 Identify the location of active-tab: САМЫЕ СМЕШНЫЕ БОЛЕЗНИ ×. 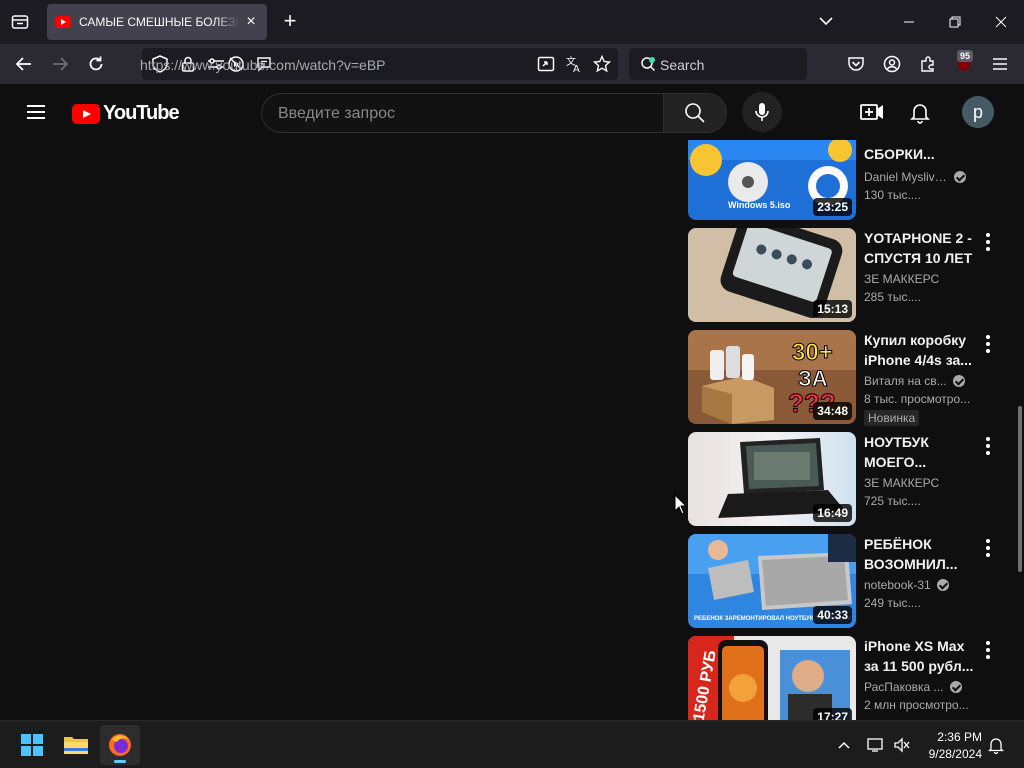
(157, 22).